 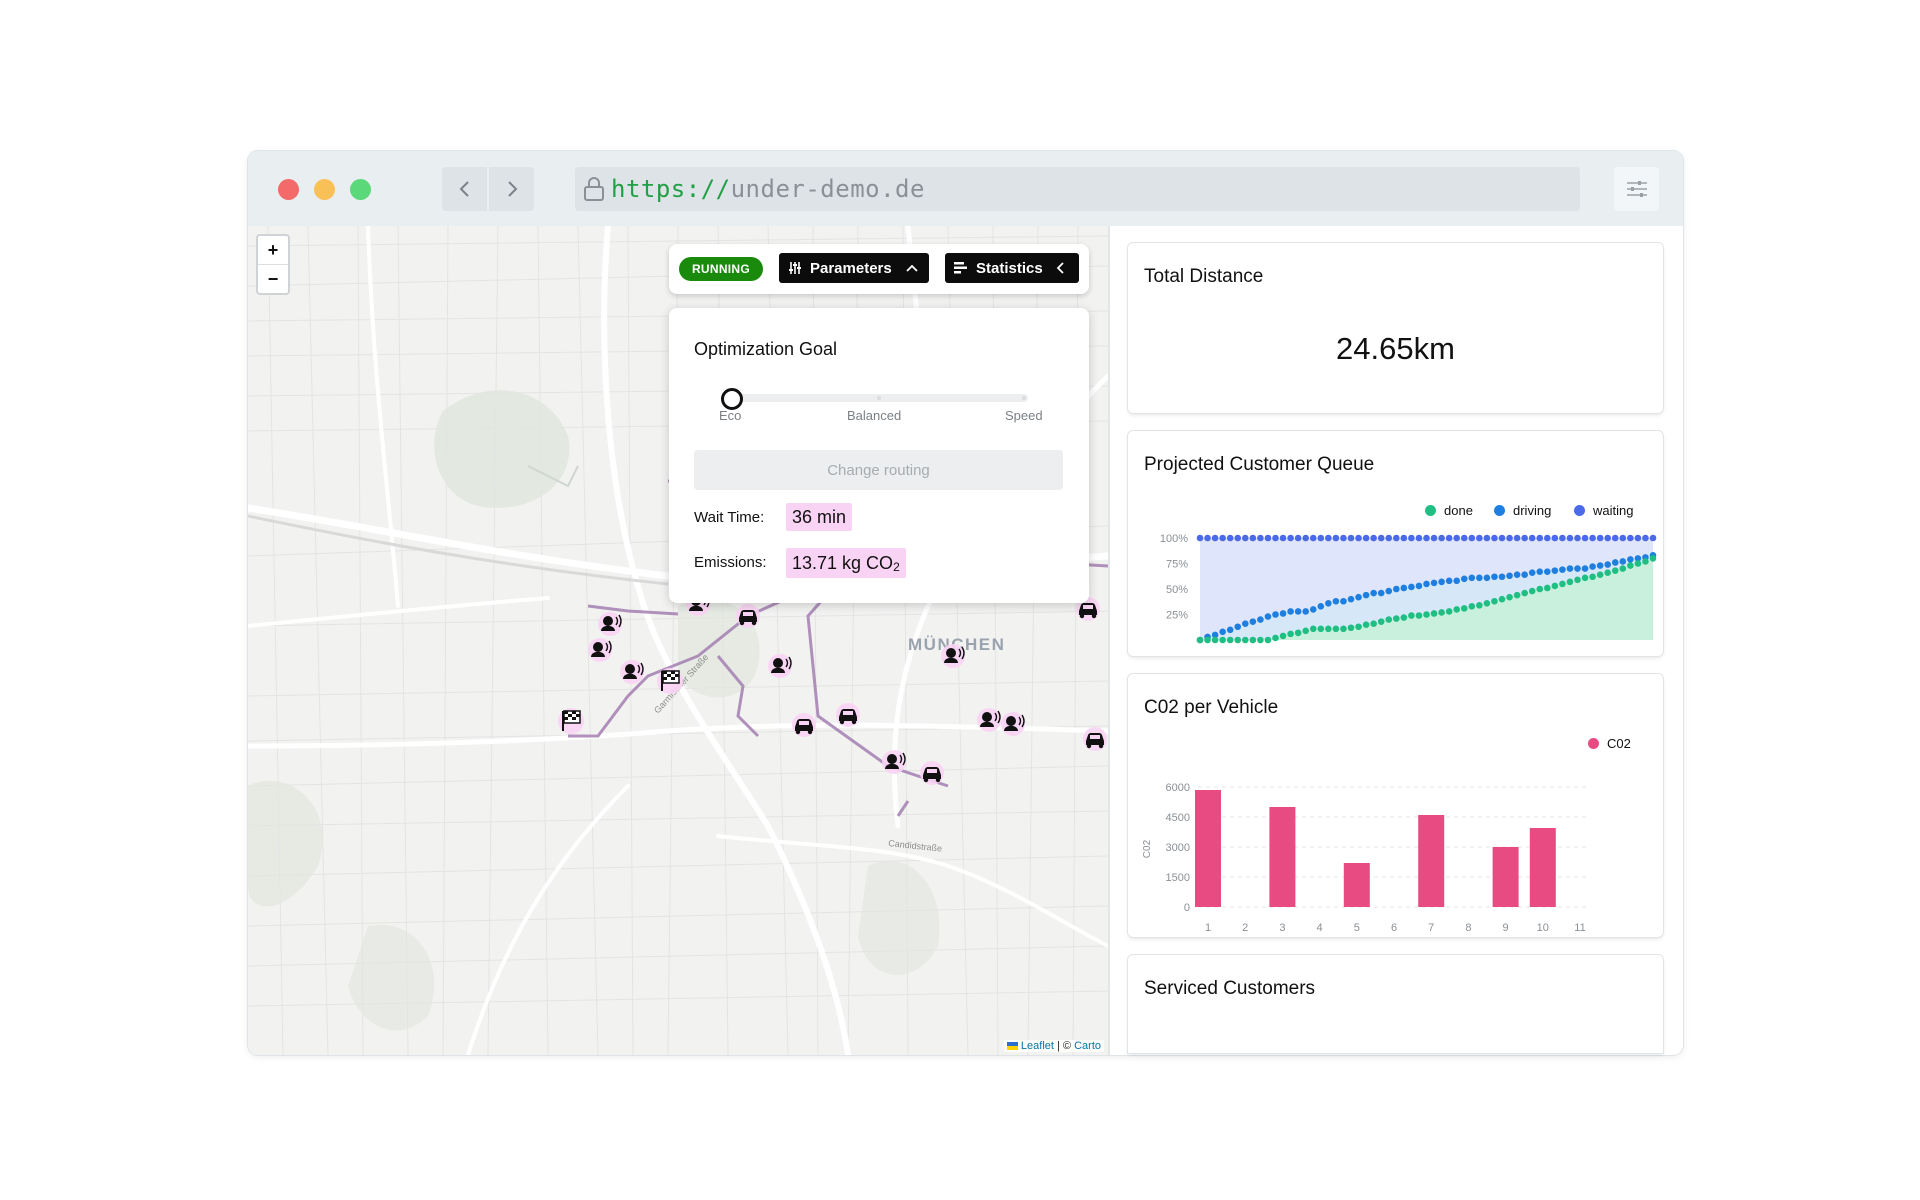 I want to click on address-bar: https://under-demo.de, so click(x=1077, y=189).